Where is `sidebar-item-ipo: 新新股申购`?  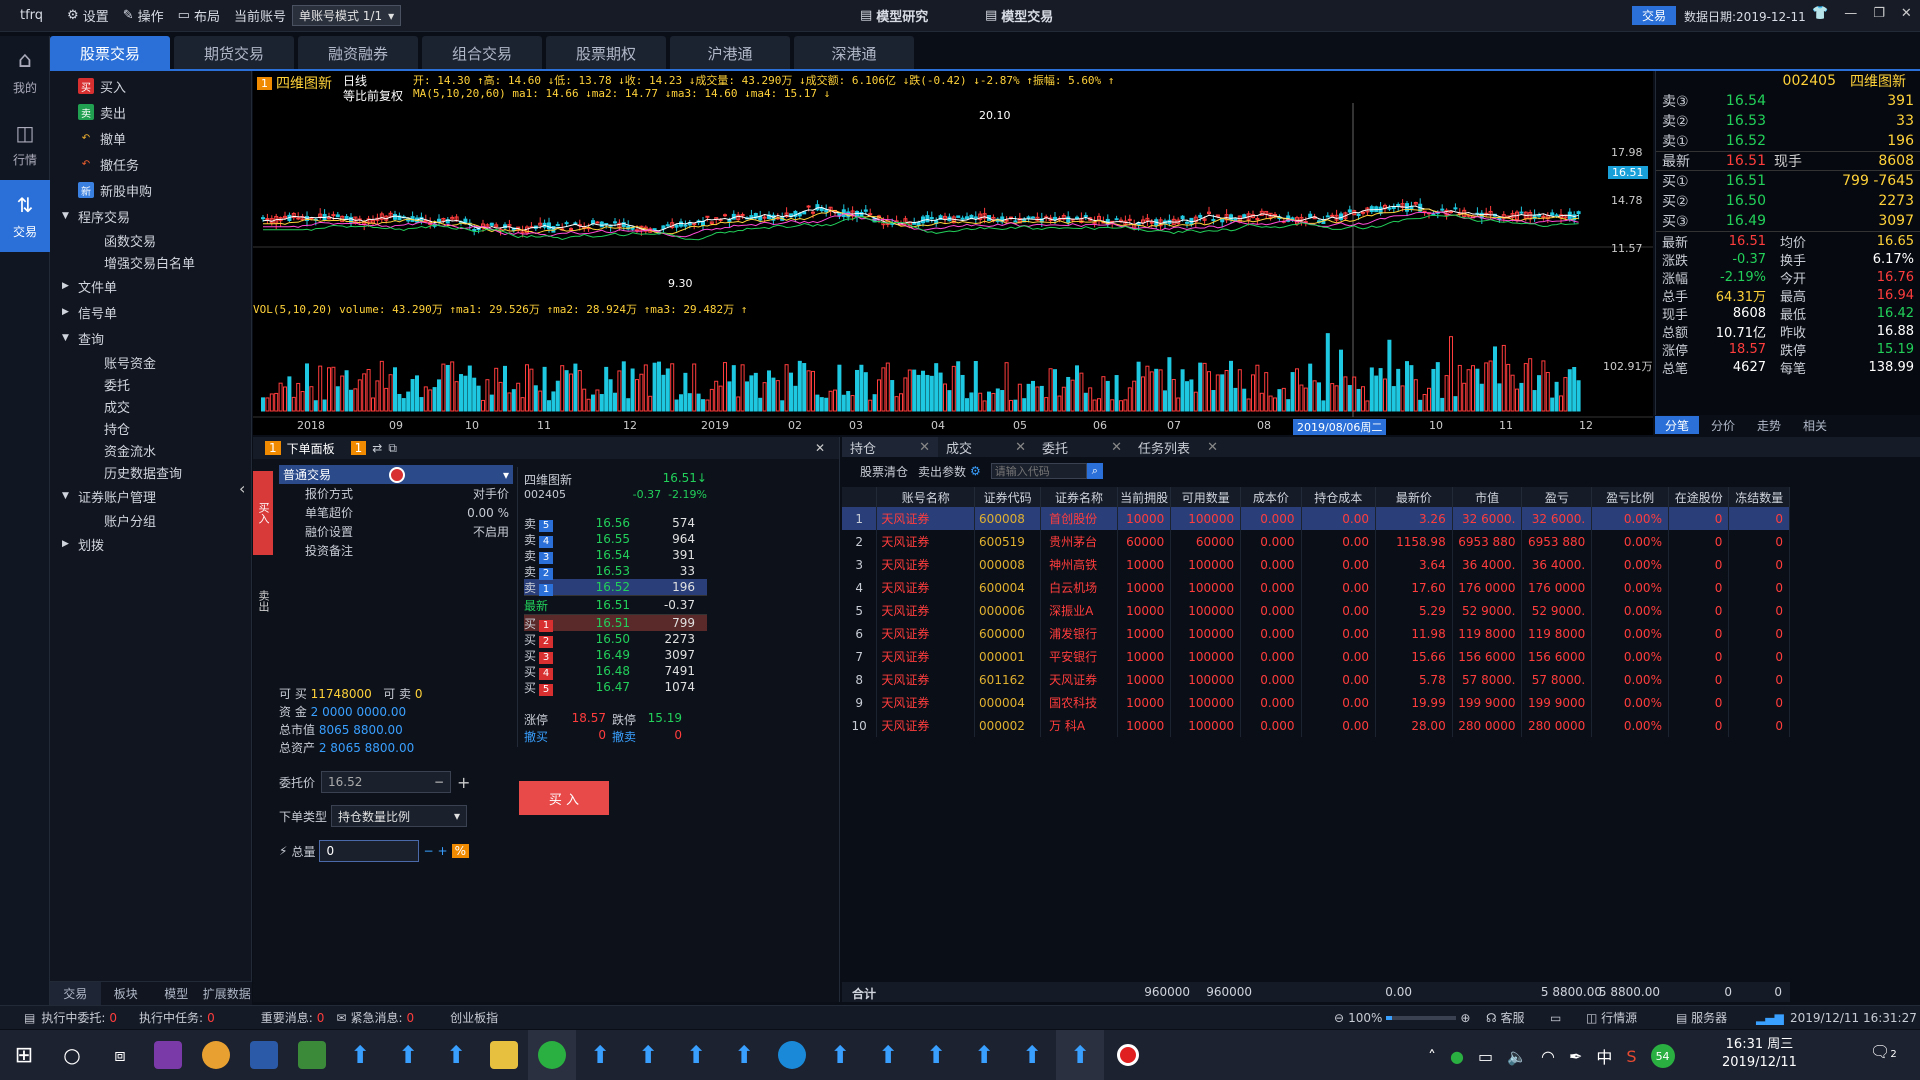 sidebar-item-ipo: 新新股申购 is located at coordinates (164, 190).